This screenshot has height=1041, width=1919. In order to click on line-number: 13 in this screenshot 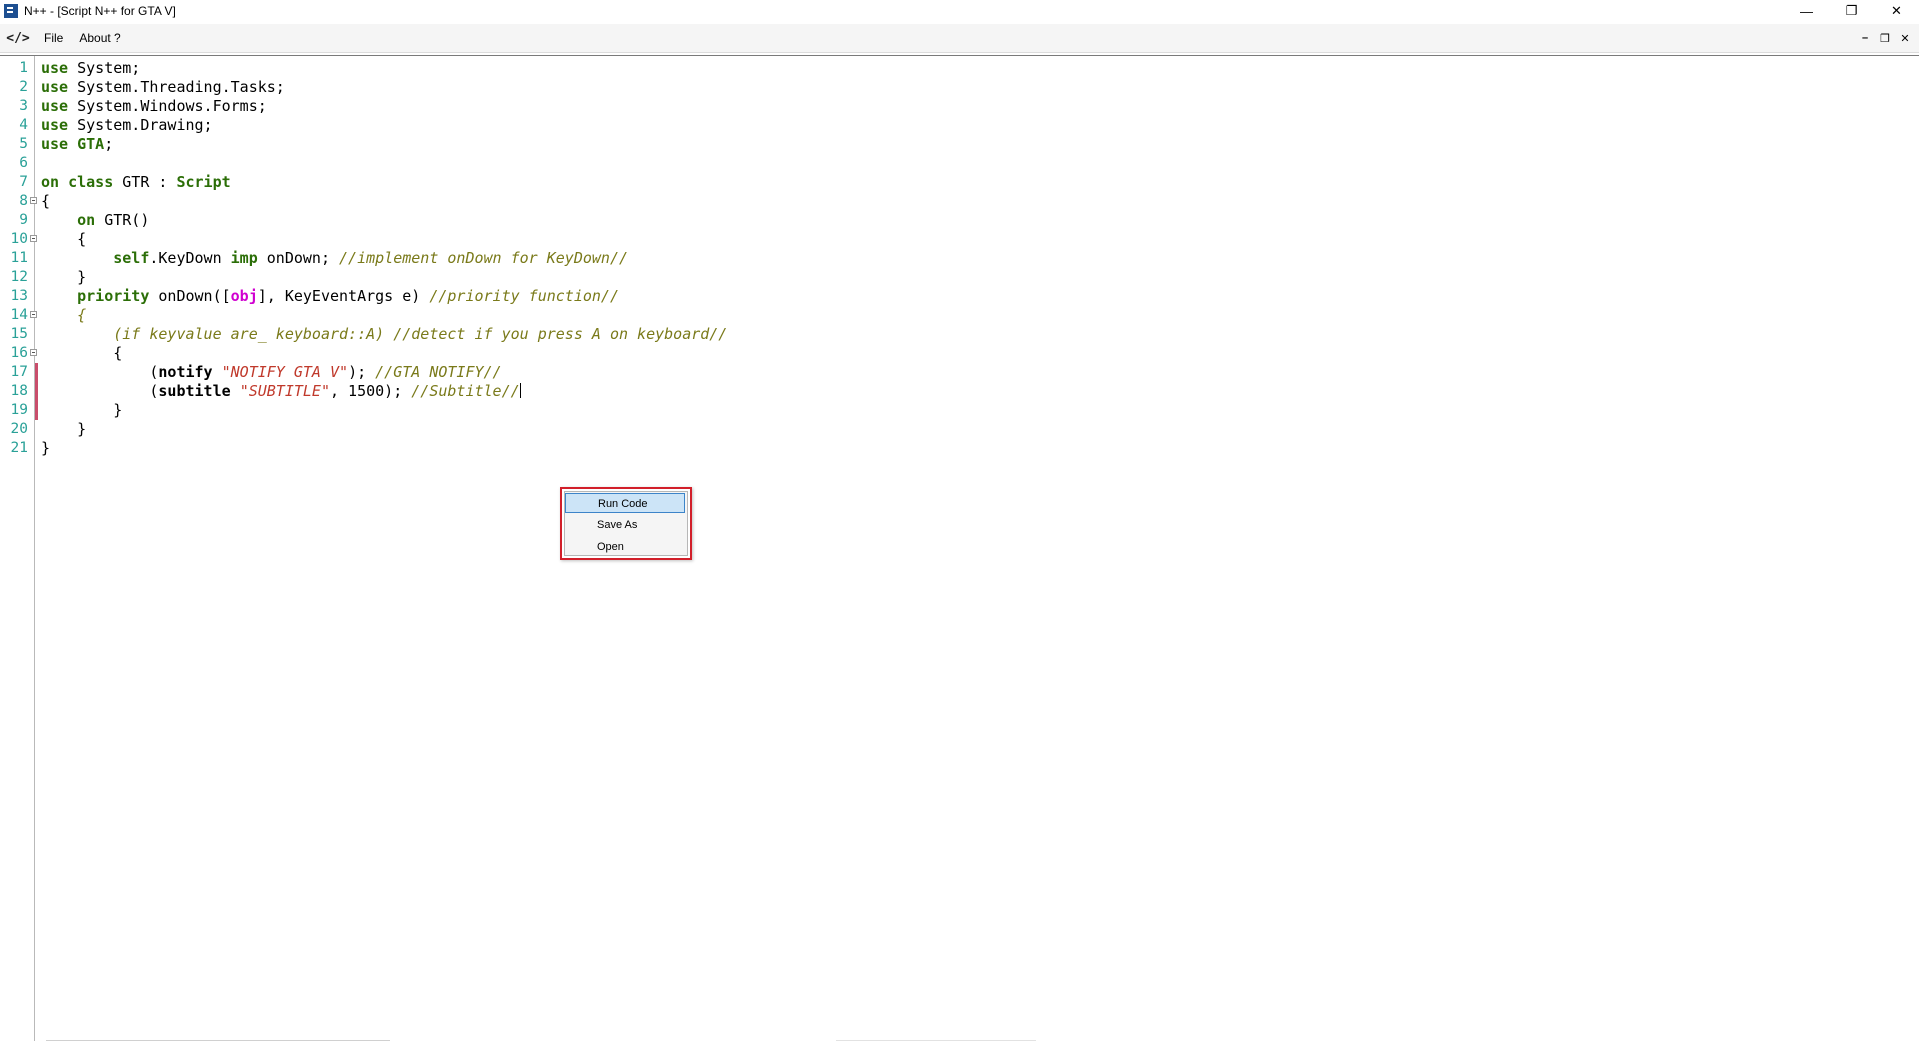, I will do `click(19, 296)`.